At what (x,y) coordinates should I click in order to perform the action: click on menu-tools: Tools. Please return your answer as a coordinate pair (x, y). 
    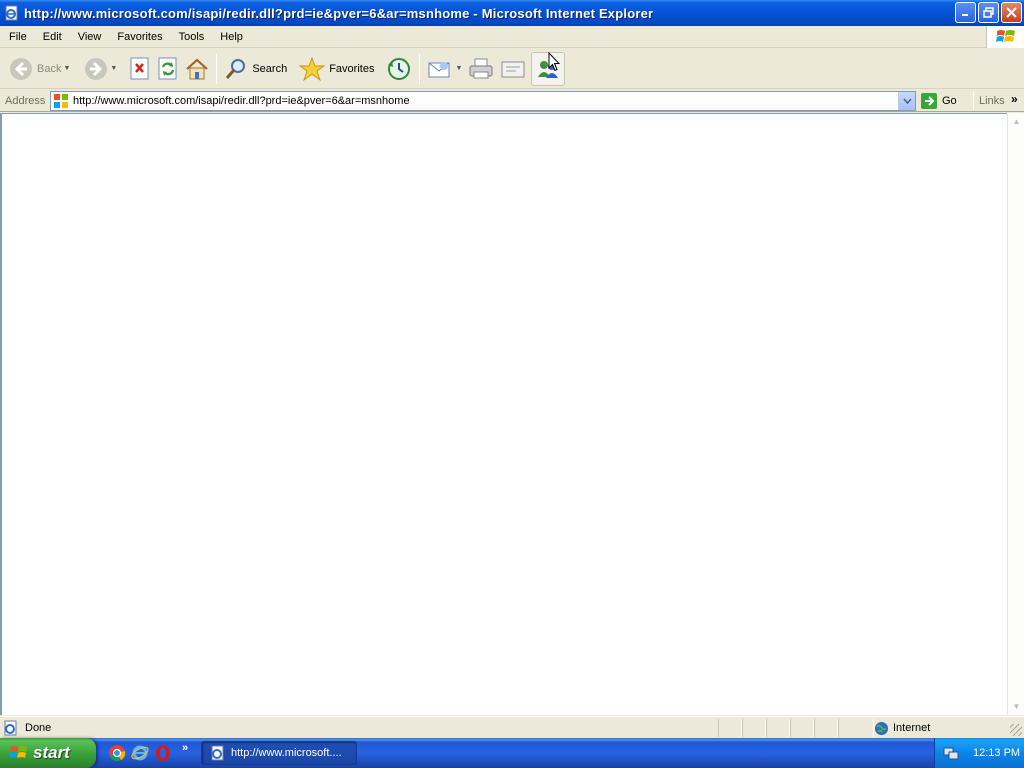
    Looking at the image, I should click on (192, 37).